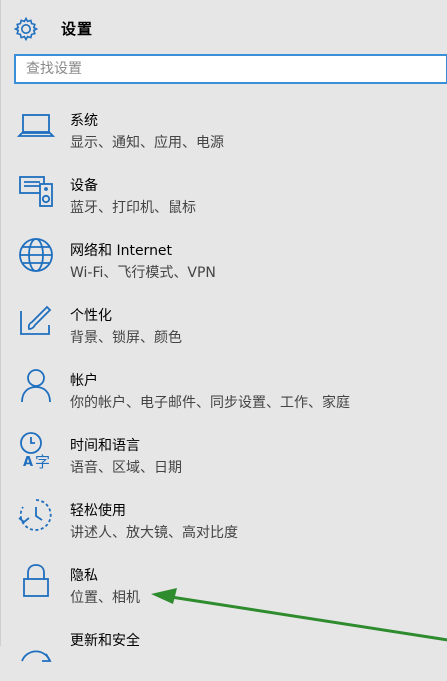  Describe the element at coordinates (105, 641) in the screenshot. I see `settings-item-label: 更新和安全` at that location.